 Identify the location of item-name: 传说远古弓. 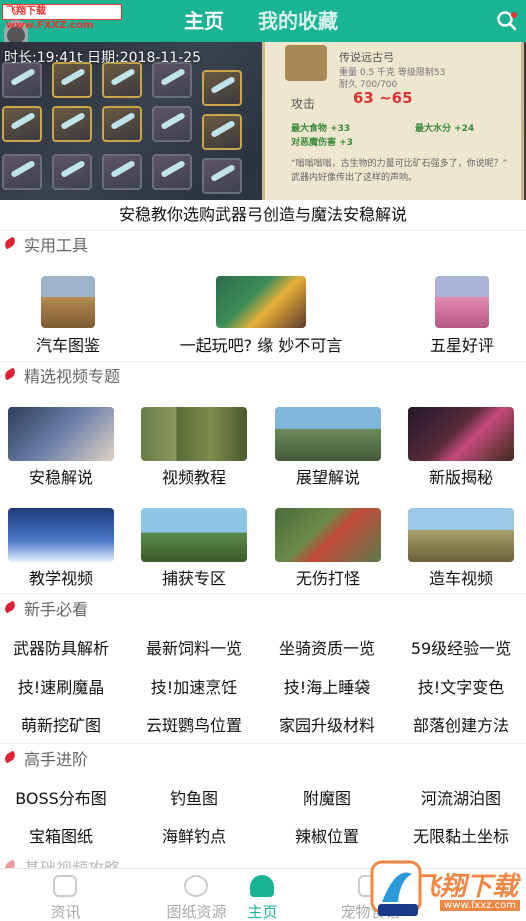
(366, 57).